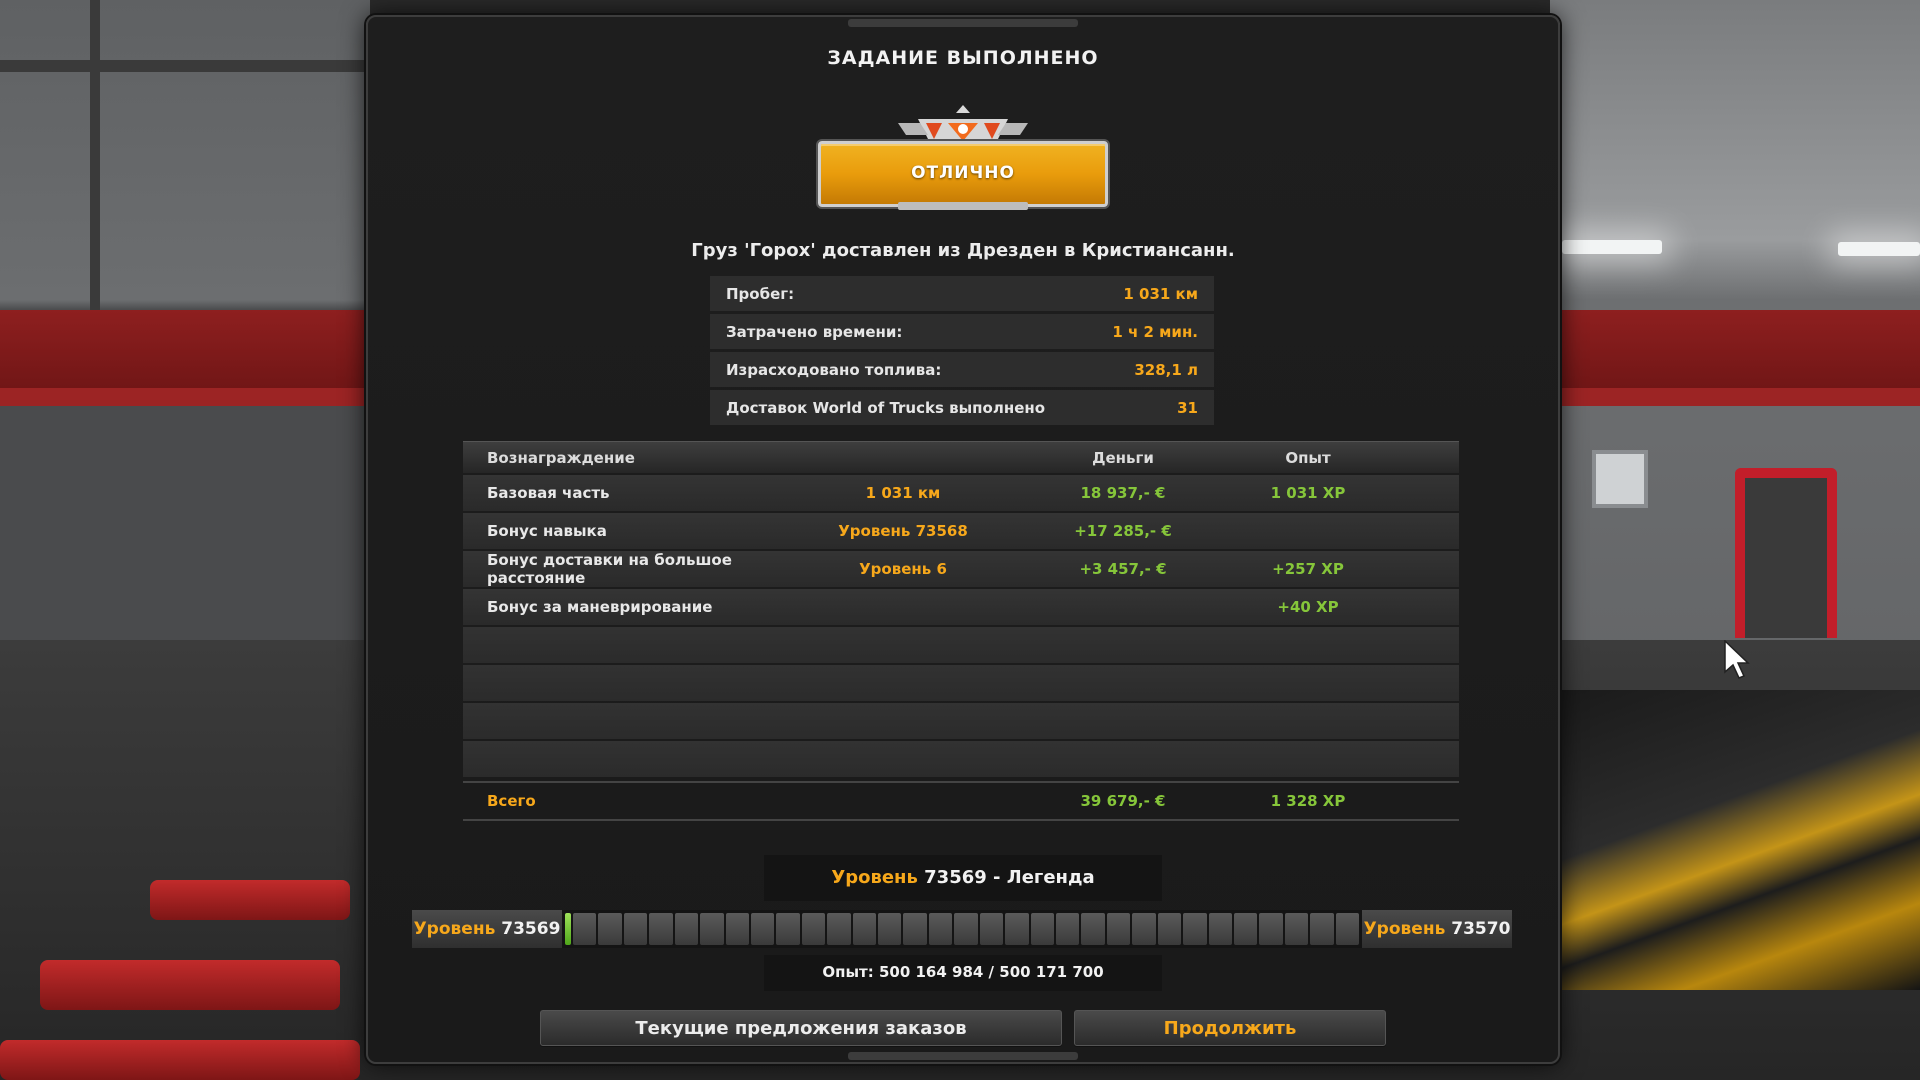 The image size is (1920, 1080). What do you see at coordinates (1123, 569) in the screenshot?
I see `reward-money: +3 457,- €` at bounding box center [1123, 569].